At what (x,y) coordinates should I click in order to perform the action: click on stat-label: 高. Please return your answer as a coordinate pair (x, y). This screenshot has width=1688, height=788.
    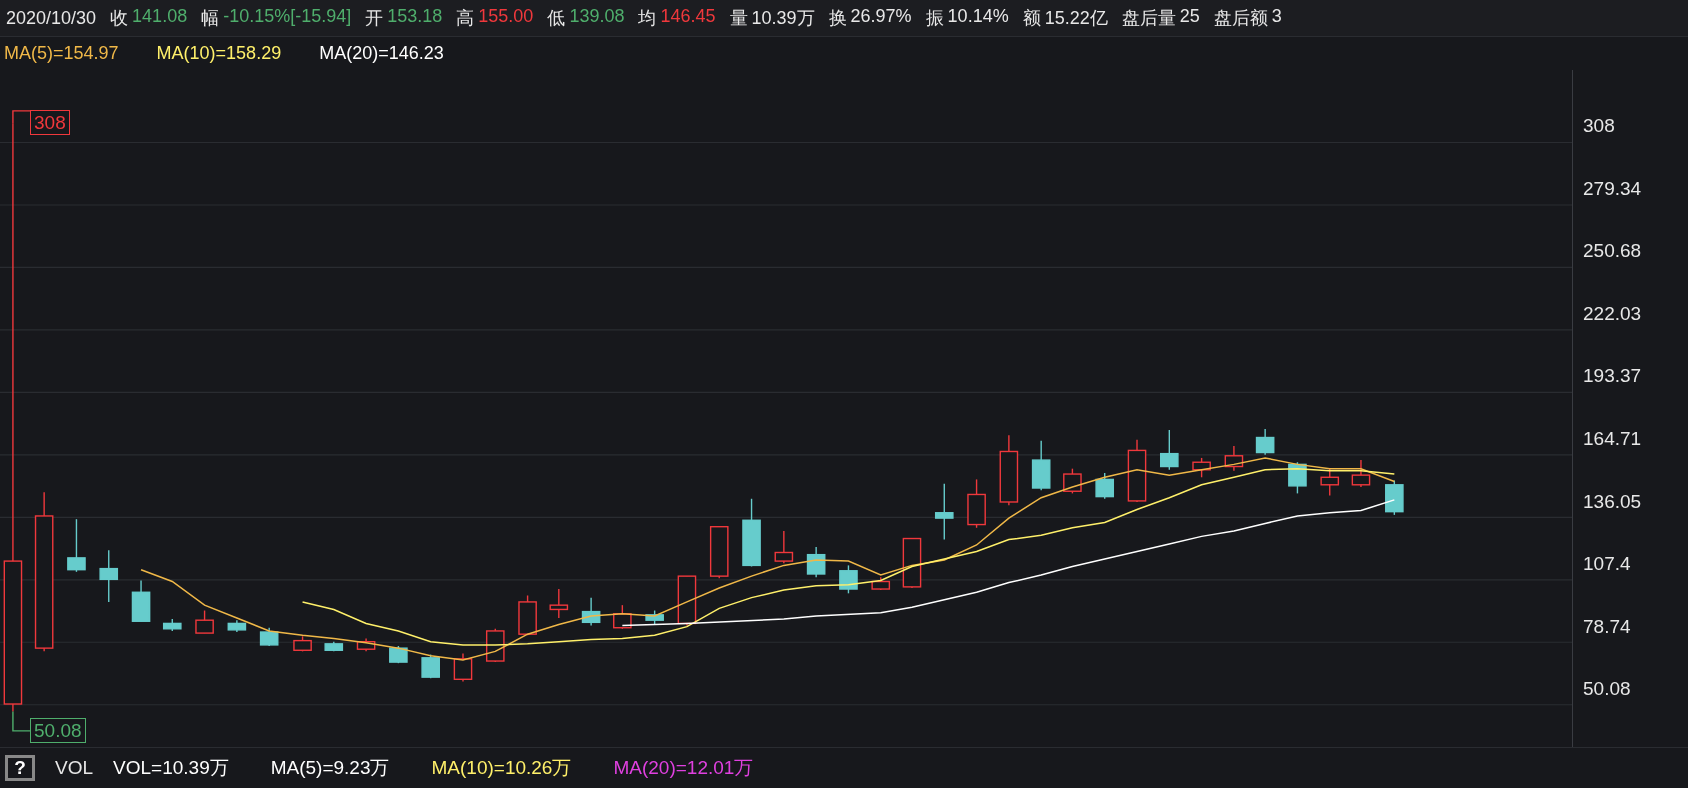
    Looking at the image, I should click on (465, 18).